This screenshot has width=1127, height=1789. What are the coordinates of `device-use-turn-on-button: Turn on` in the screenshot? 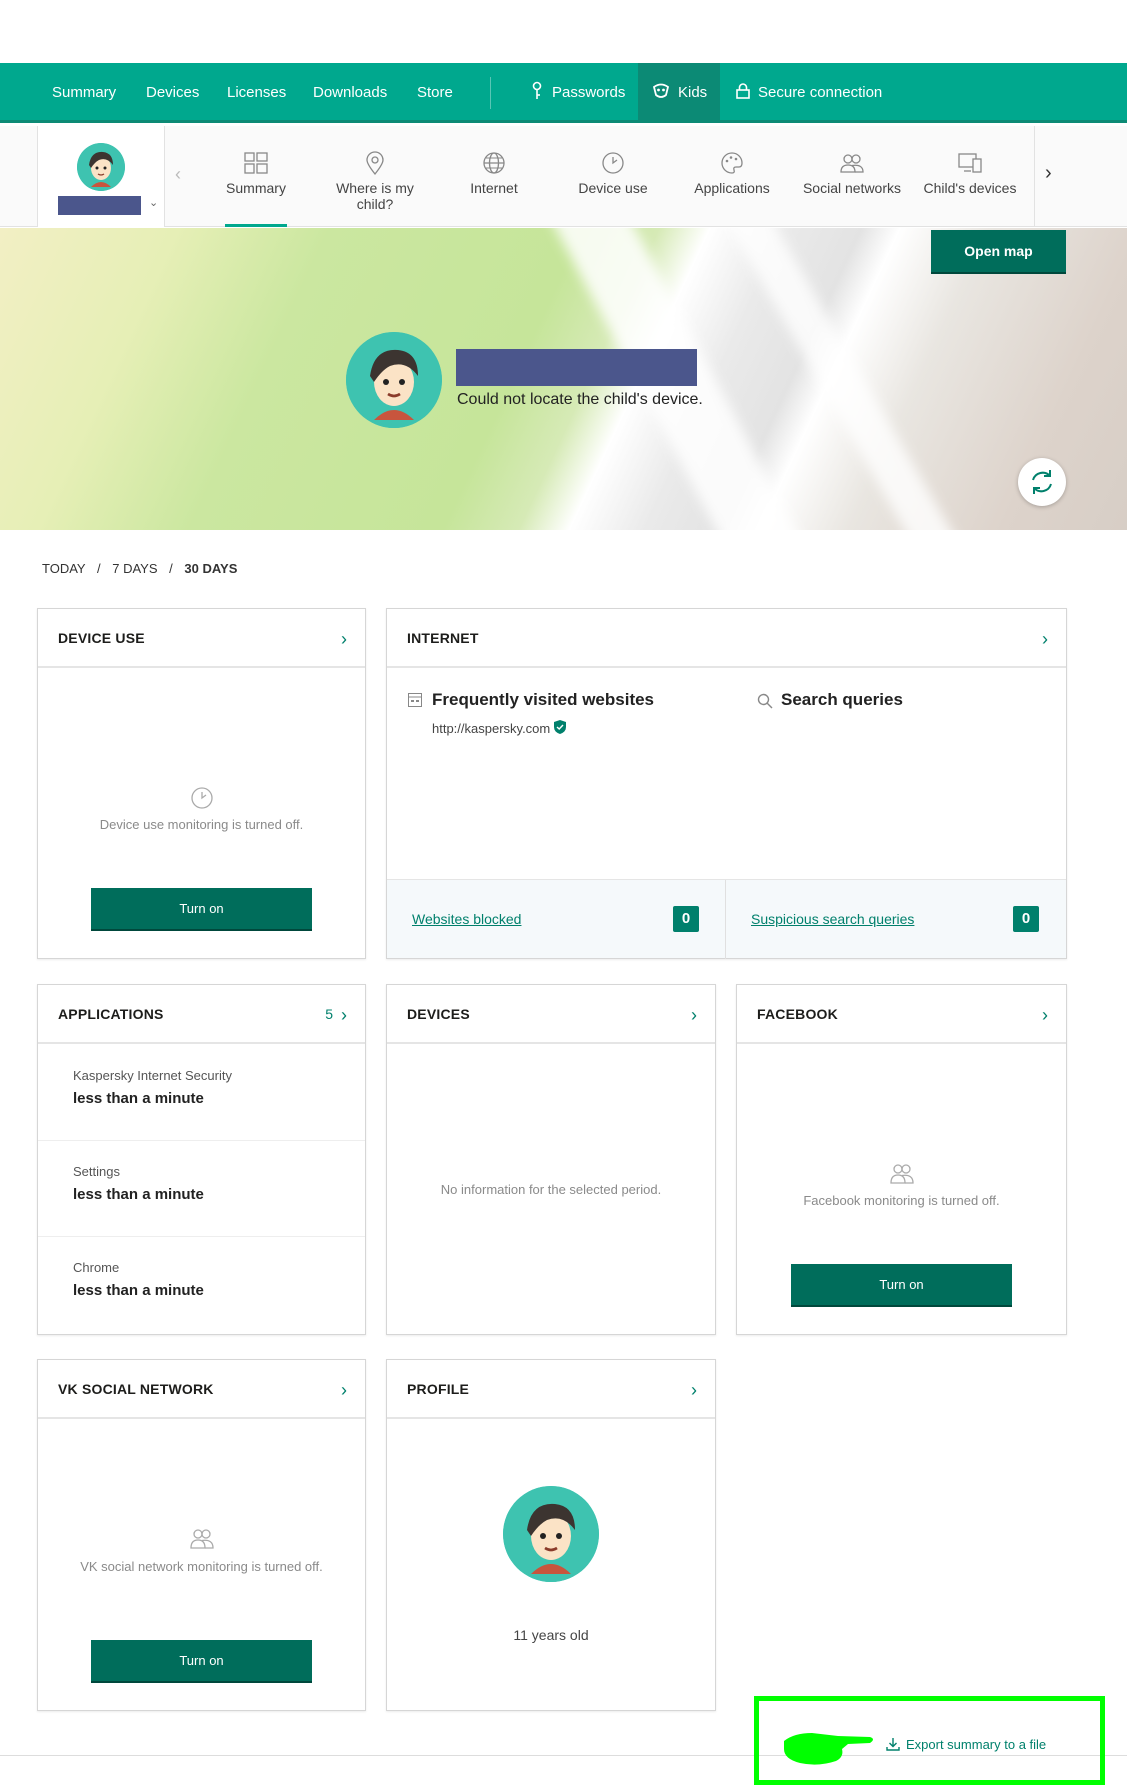 It's located at (201, 908).